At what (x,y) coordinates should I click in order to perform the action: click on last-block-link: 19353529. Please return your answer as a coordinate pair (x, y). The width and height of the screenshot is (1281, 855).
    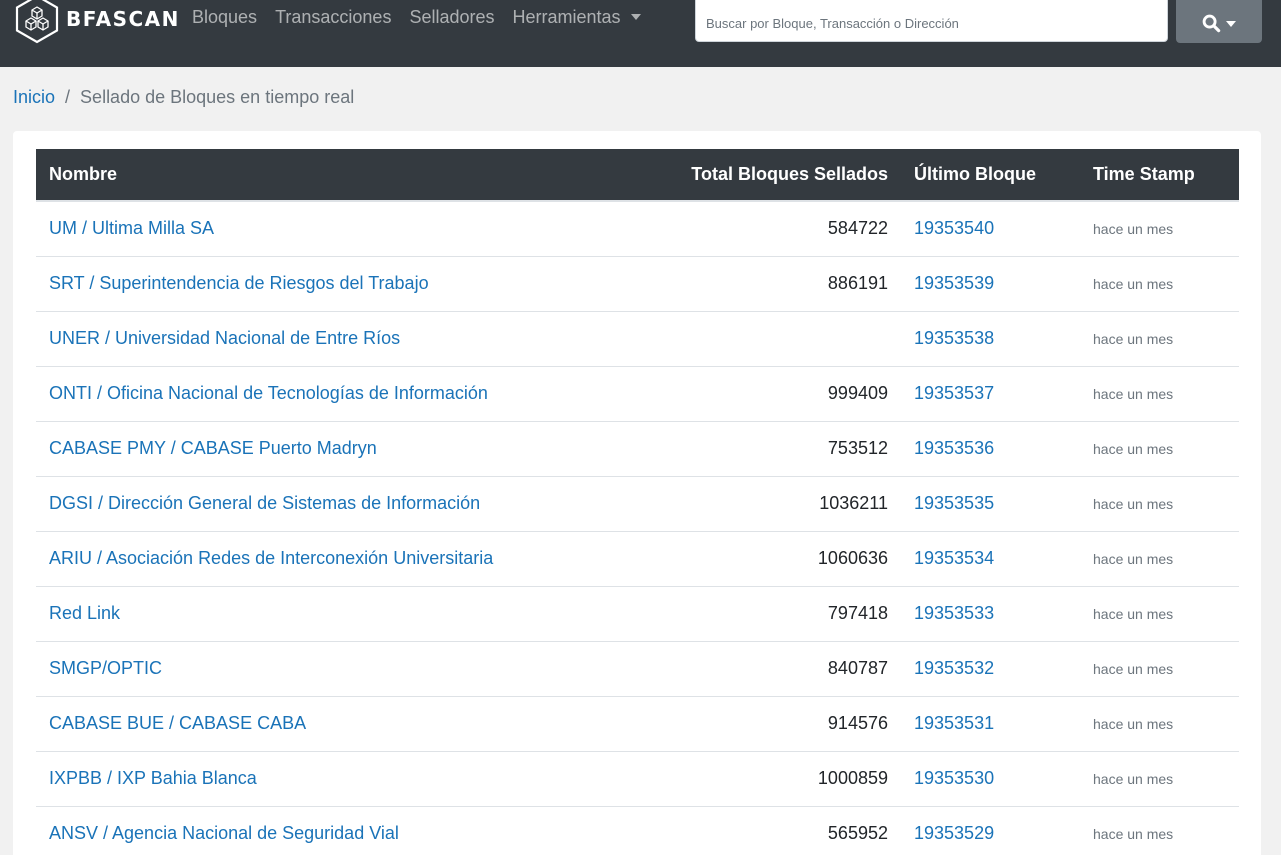
    Looking at the image, I should click on (990, 830).